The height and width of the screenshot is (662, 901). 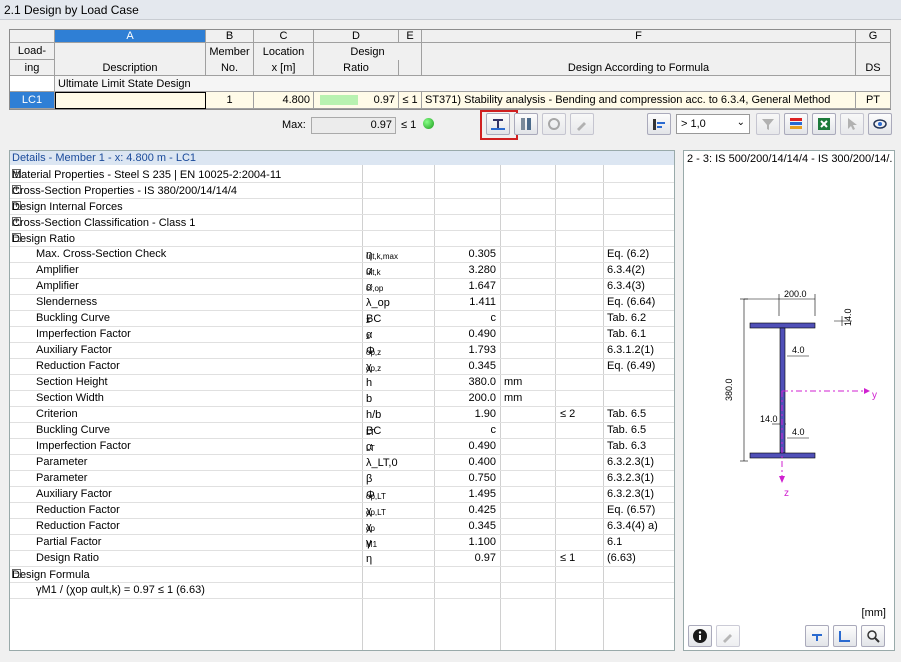 What do you see at coordinates (873, 100) in the screenshot?
I see `row-ds: PT` at bounding box center [873, 100].